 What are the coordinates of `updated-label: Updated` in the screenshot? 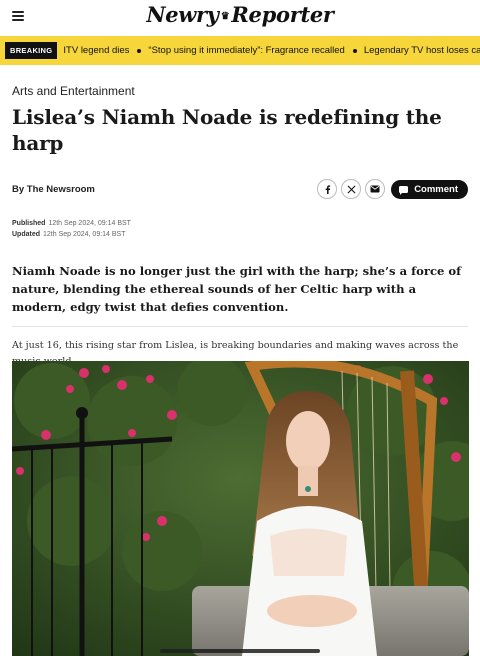 It's located at (26, 234).